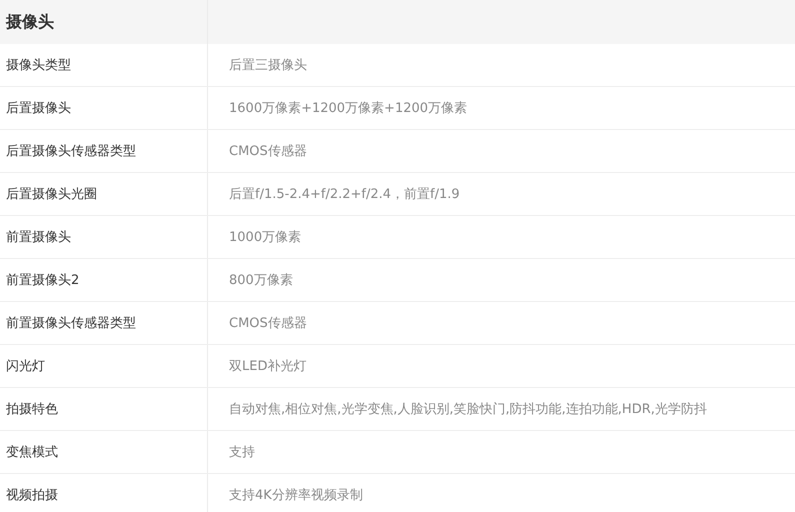 This screenshot has width=795, height=512. Describe the element at coordinates (32, 409) in the screenshot. I see `spec-label: 拍摄特色` at that location.